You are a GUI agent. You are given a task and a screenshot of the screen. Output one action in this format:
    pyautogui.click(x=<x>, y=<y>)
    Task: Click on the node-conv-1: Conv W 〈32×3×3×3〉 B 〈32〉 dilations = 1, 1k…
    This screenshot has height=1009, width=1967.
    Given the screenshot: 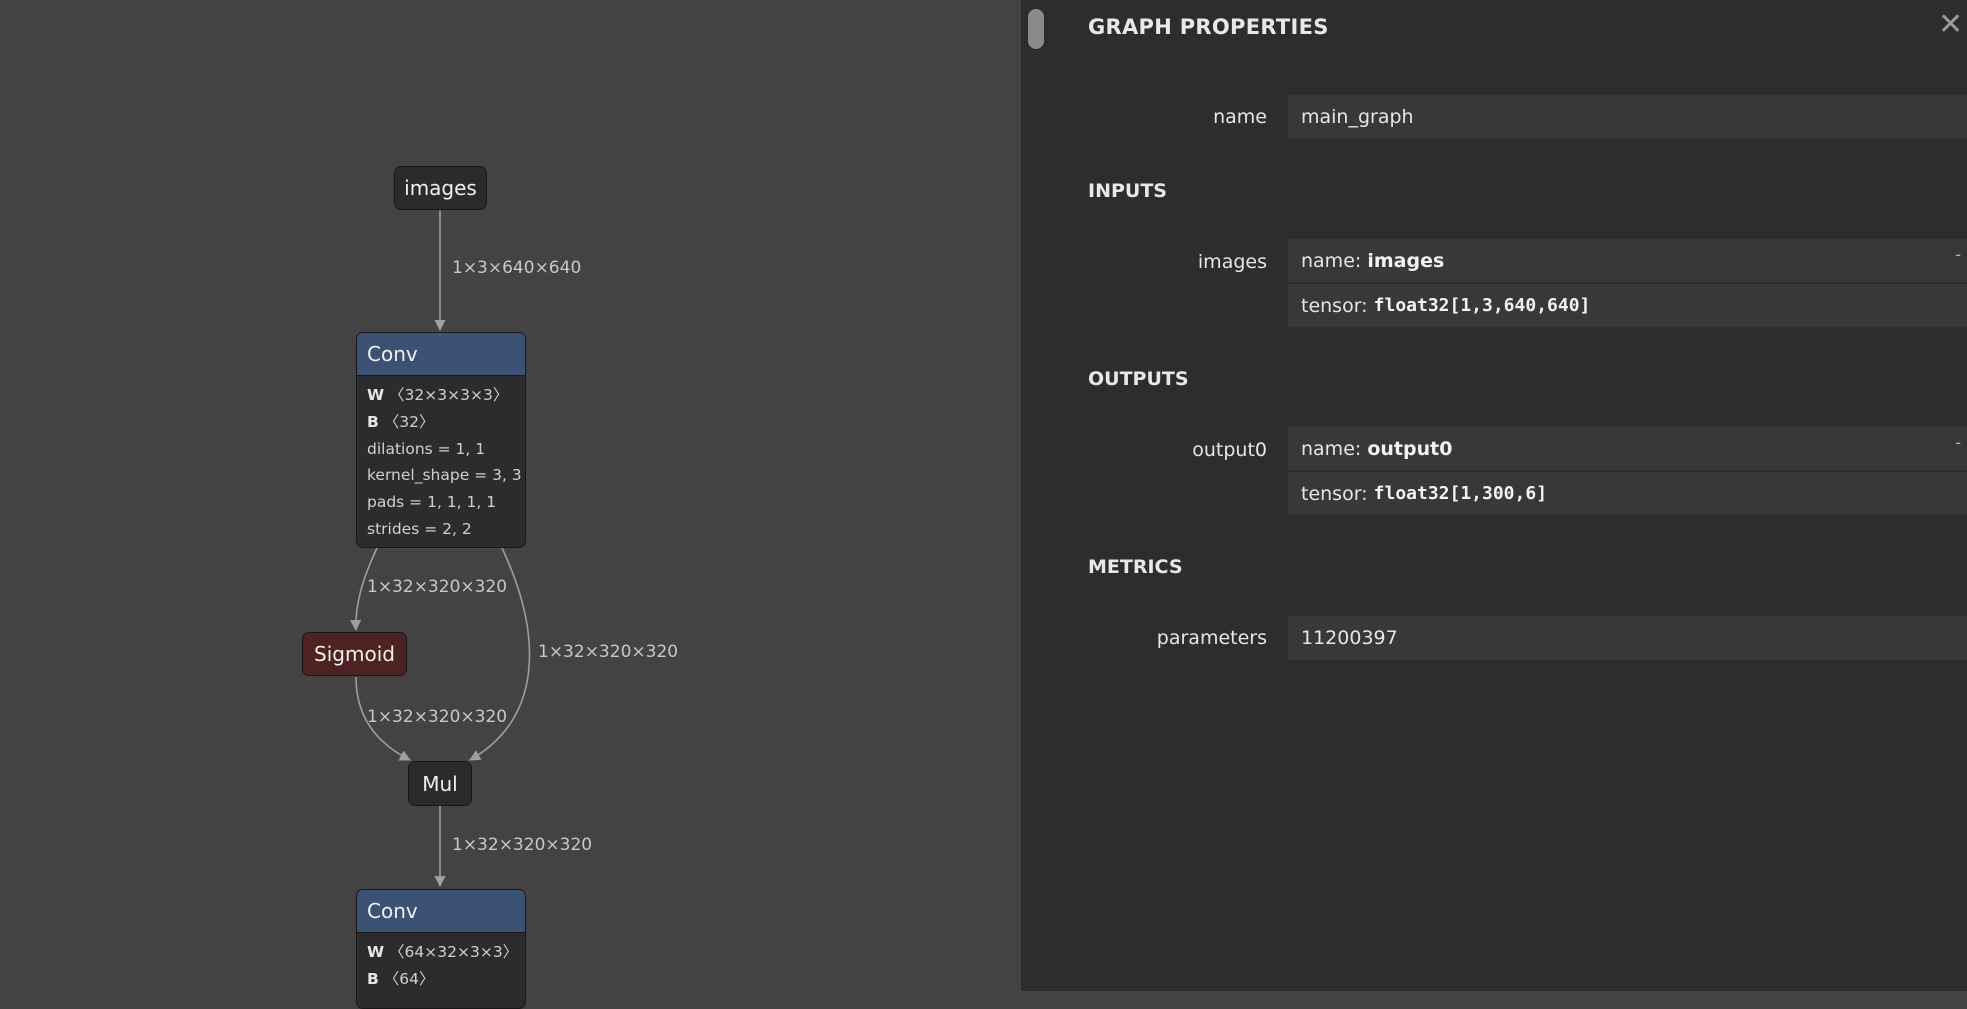 What is the action you would take?
    pyautogui.click(x=441, y=440)
    